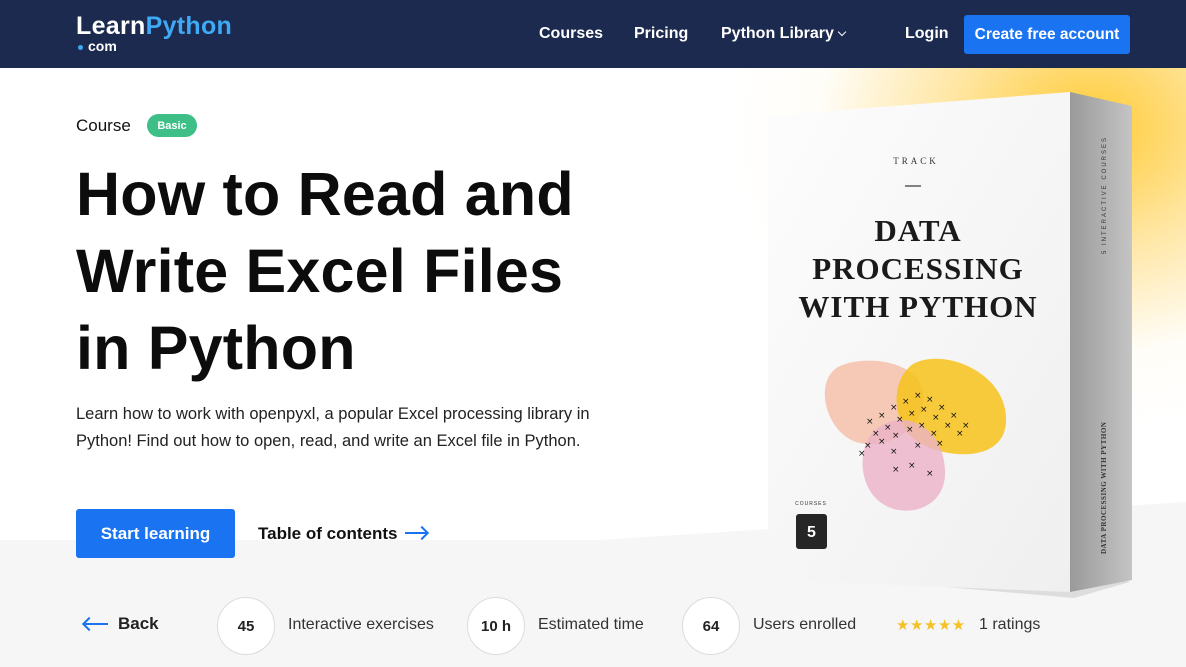 This screenshot has height=667, width=1186. Describe the element at coordinates (927, 34) in the screenshot. I see `login-link: Login` at that location.